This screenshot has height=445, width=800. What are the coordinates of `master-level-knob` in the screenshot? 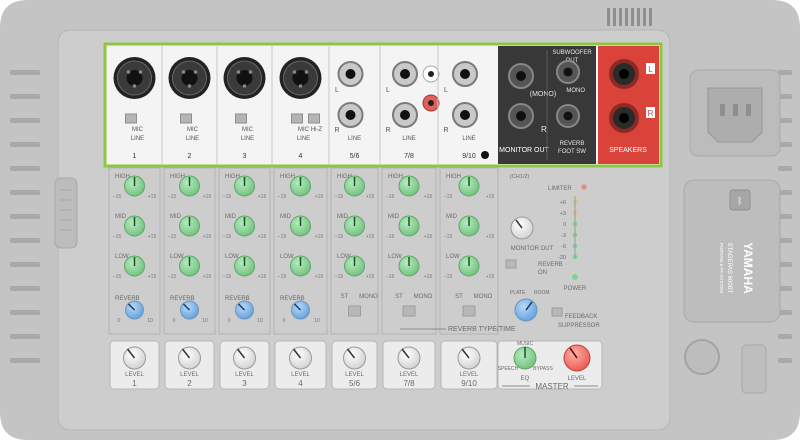 It's located at (577, 358).